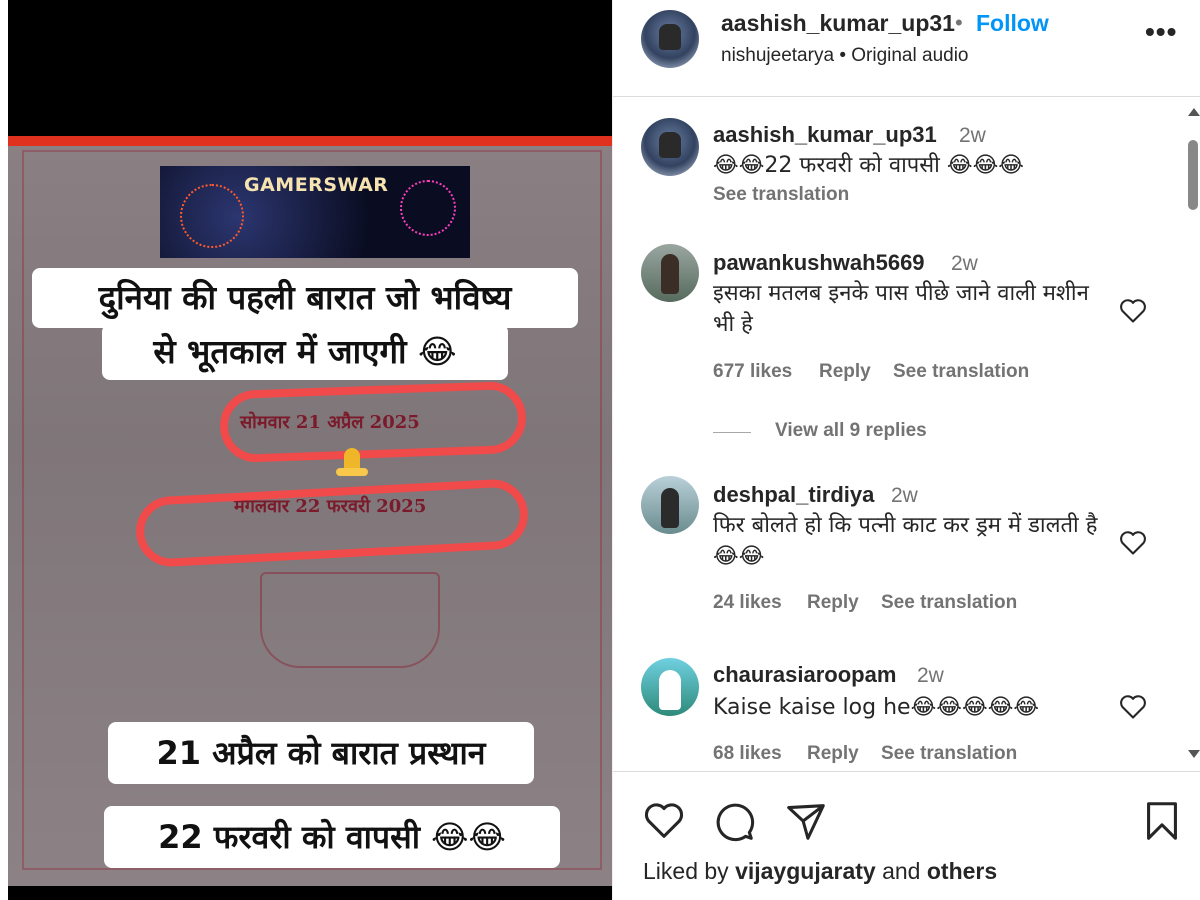  What do you see at coordinates (909, 55) in the screenshot?
I see `audio-label-link: Original audio` at bounding box center [909, 55].